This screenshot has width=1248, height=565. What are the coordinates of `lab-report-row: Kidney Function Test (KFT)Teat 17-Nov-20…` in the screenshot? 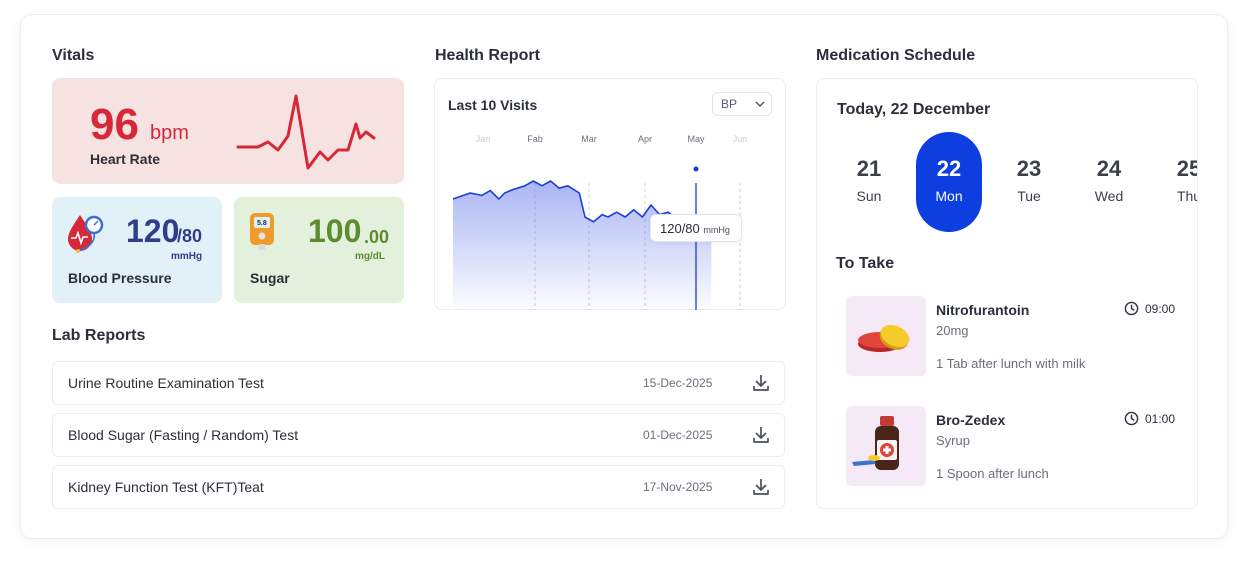 It's located at (418, 487).